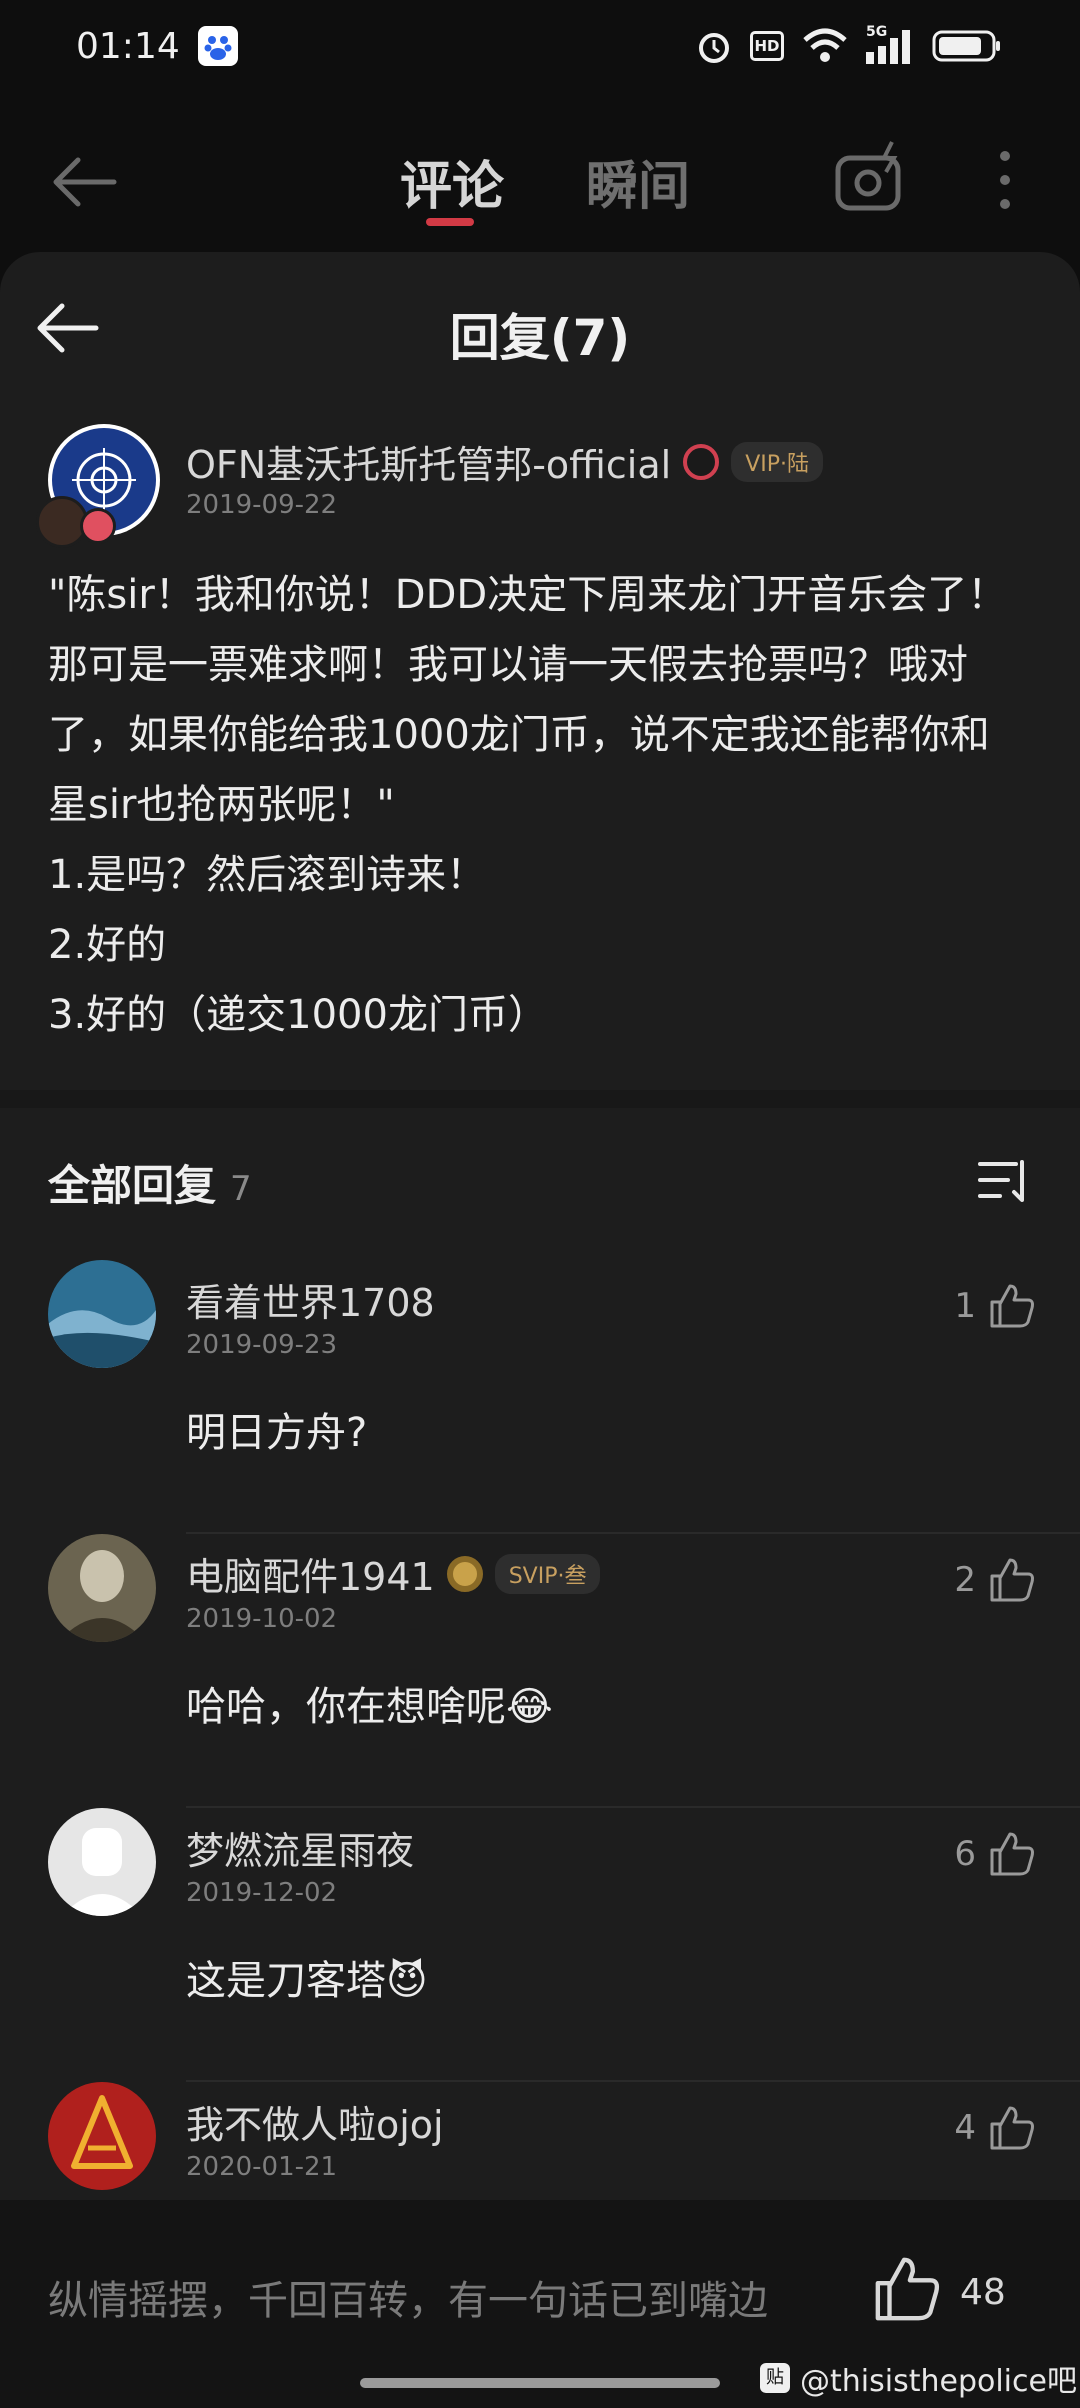 This screenshot has height=2408, width=1080. Describe the element at coordinates (107, 945) in the screenshot. I see `comment-line: 2.好的` at that location.